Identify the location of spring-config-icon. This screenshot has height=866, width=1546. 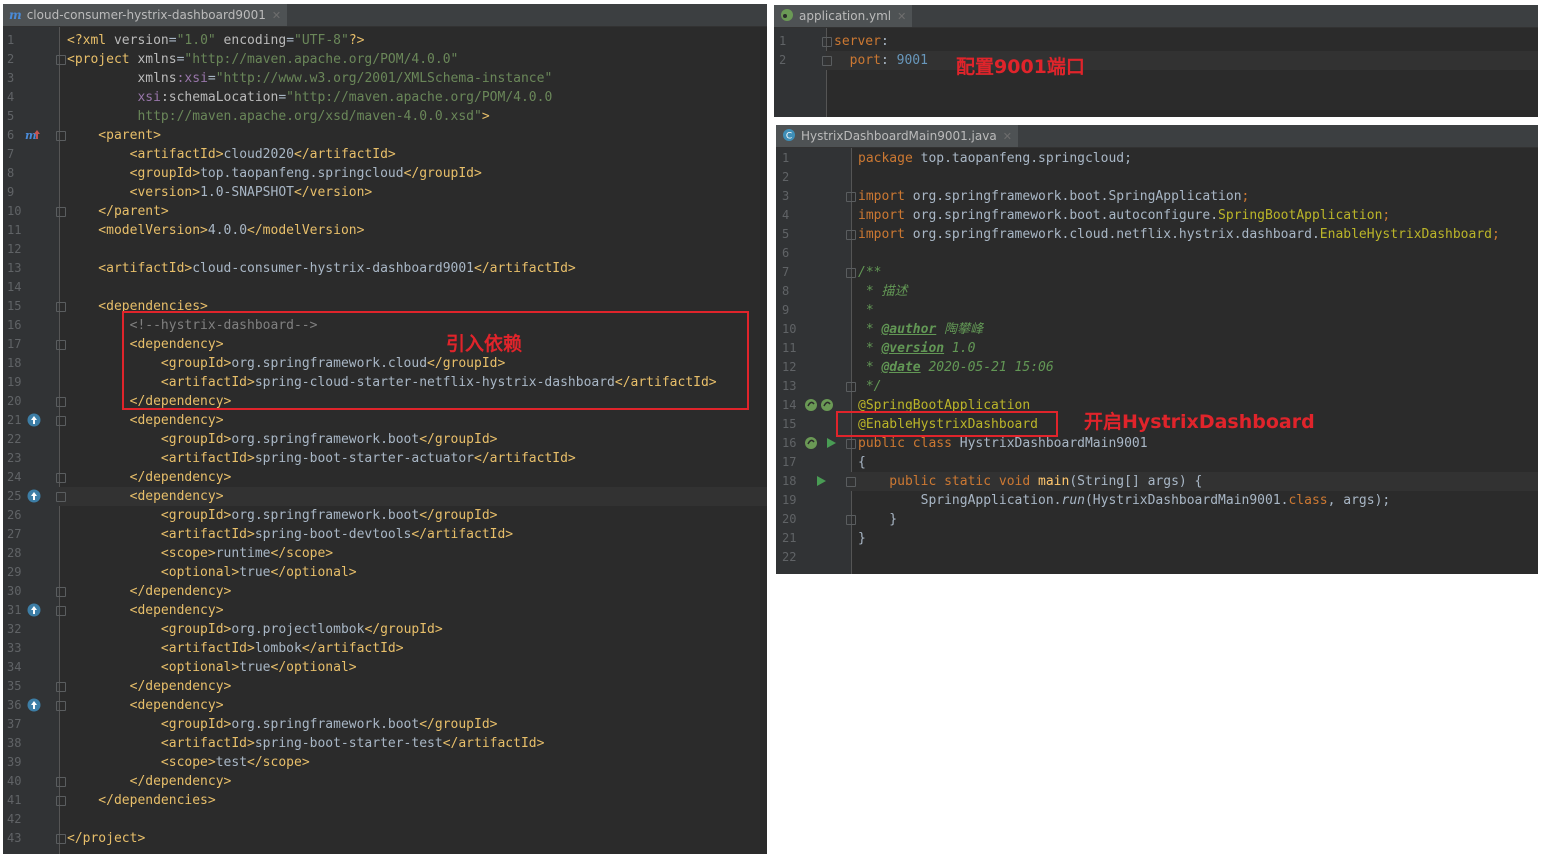
(827, 405).